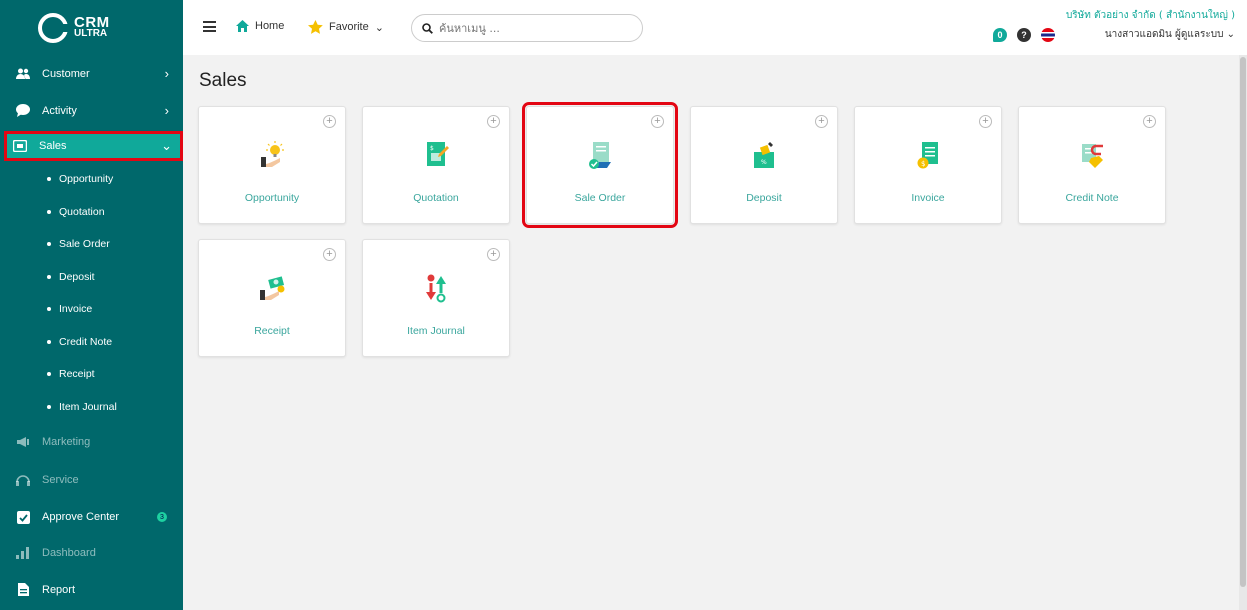 This screenshot has width=1247, height=610. I want to click on item-journal-icon, so click(436, 288).